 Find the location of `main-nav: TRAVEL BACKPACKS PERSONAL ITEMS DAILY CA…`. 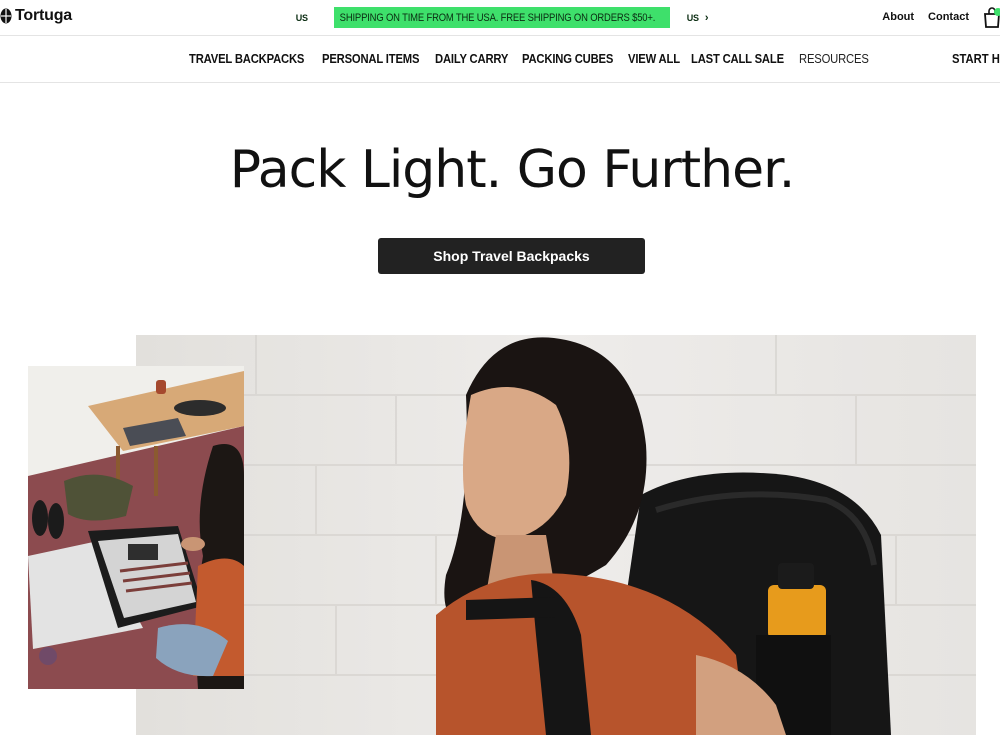

main-nav: TRAVEL BACKPACKS PERSONAL ITEMS DAILY CA… is located at coordinates (500, 60).